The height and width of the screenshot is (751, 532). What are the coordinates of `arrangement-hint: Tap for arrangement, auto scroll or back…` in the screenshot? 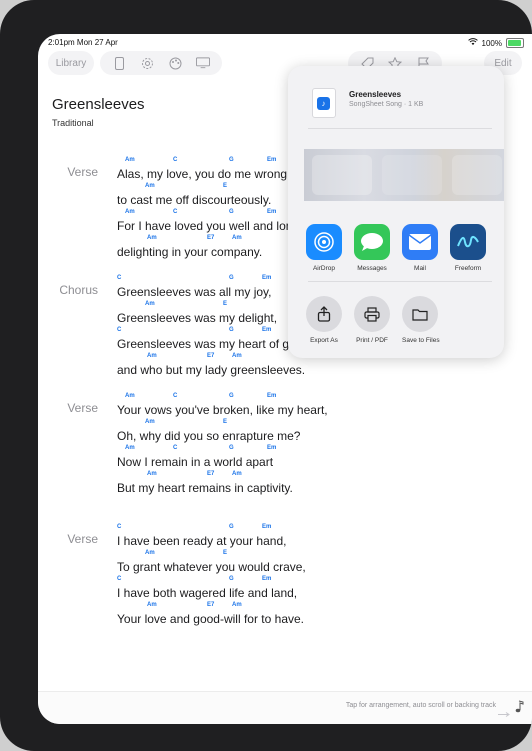 It's located at (421, 705).